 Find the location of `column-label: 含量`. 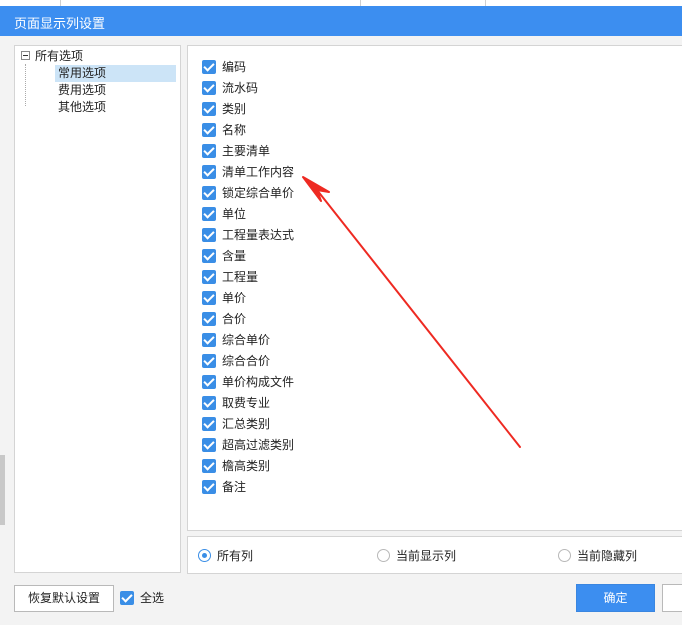

column-label: 含量 is located at coordinates (234, 256).